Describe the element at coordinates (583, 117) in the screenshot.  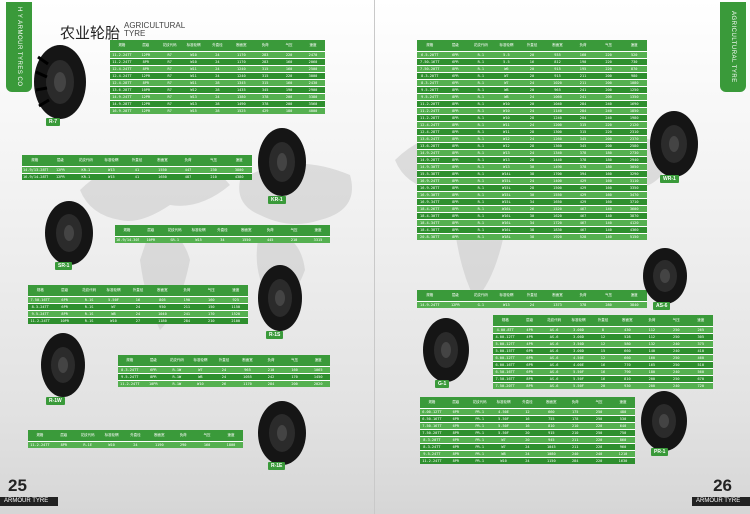
I see `table-cell: 284` at that location.